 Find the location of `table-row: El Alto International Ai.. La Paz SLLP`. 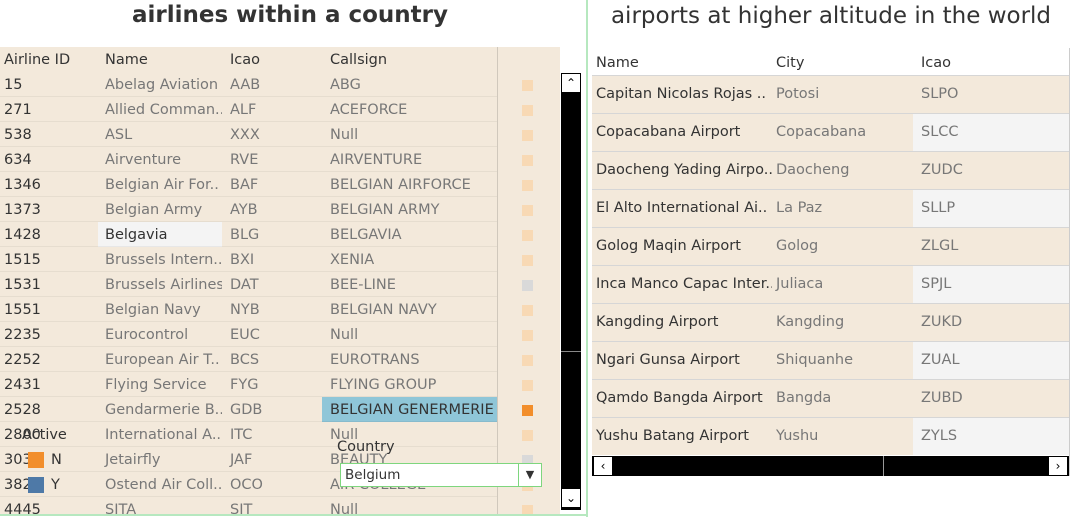

table-row: El Alto International Ai.. La Paz SLLP is located at coordinates (830, 208).